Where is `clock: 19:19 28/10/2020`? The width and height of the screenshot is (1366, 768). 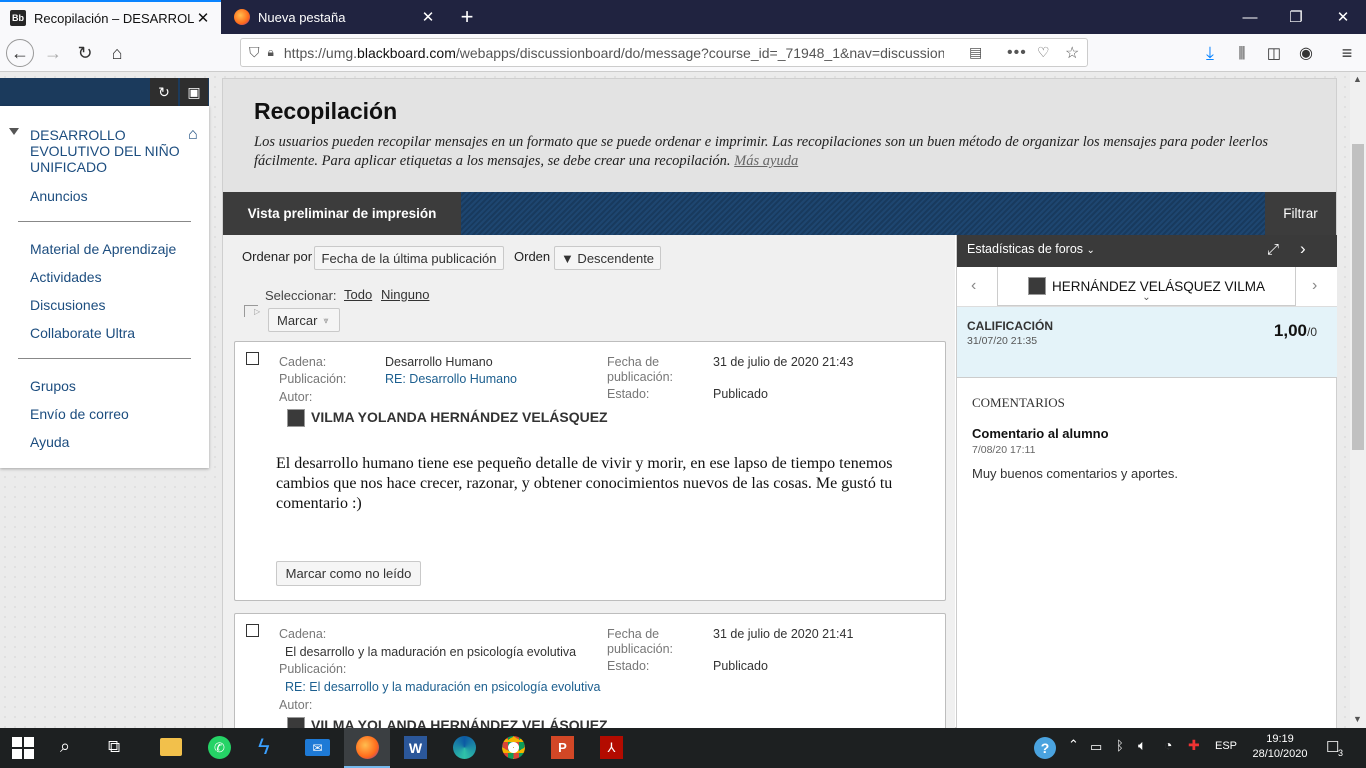
clock: 19:19 28/10/2020 is located at coordinates (1280, 747).